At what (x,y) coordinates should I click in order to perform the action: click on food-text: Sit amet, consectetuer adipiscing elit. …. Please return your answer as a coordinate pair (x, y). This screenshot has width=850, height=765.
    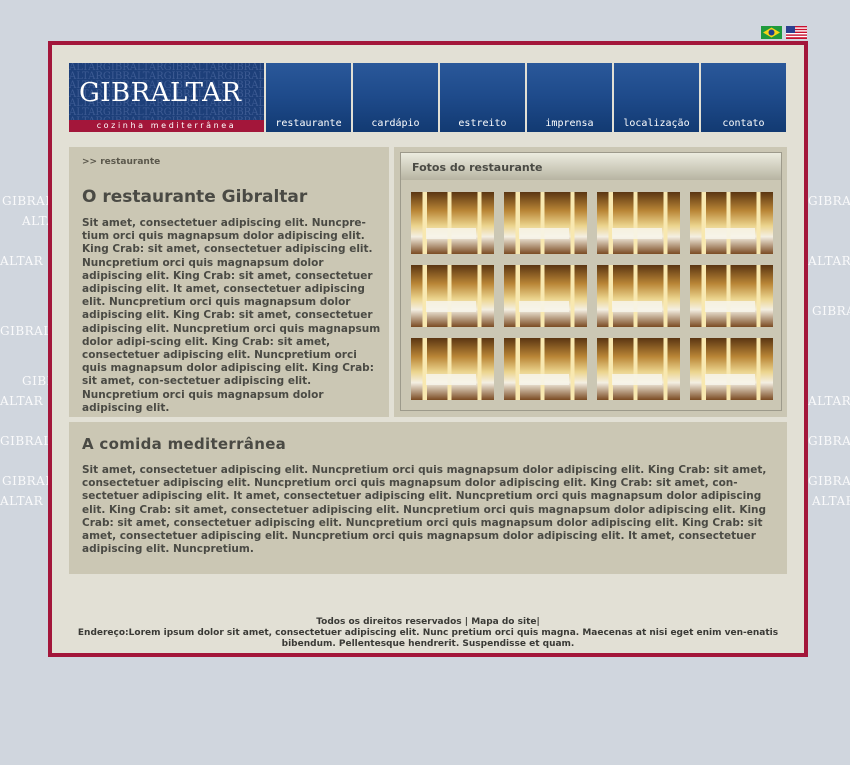
    Looking at the image, I should click on (424, 510).